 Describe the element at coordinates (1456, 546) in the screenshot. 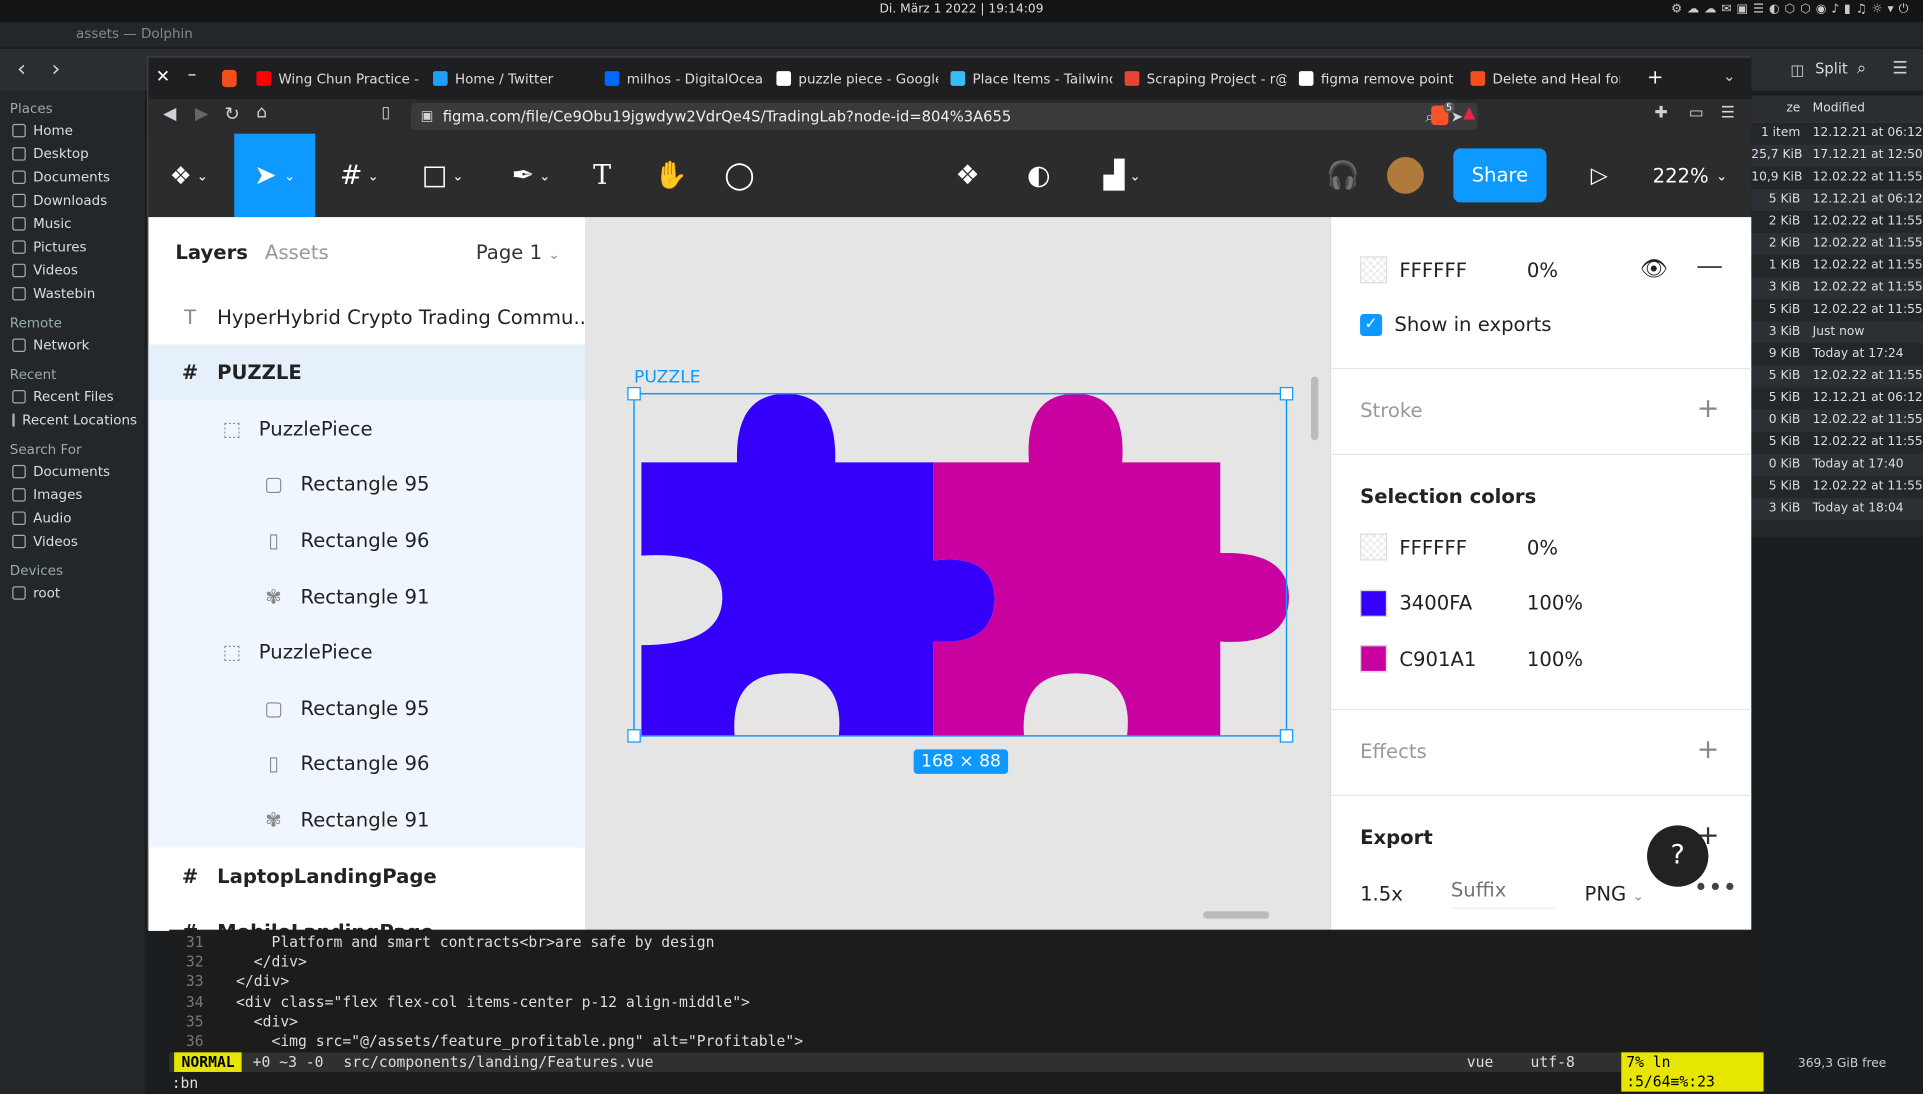

I see `color-hex: FFFFFF` at that location.